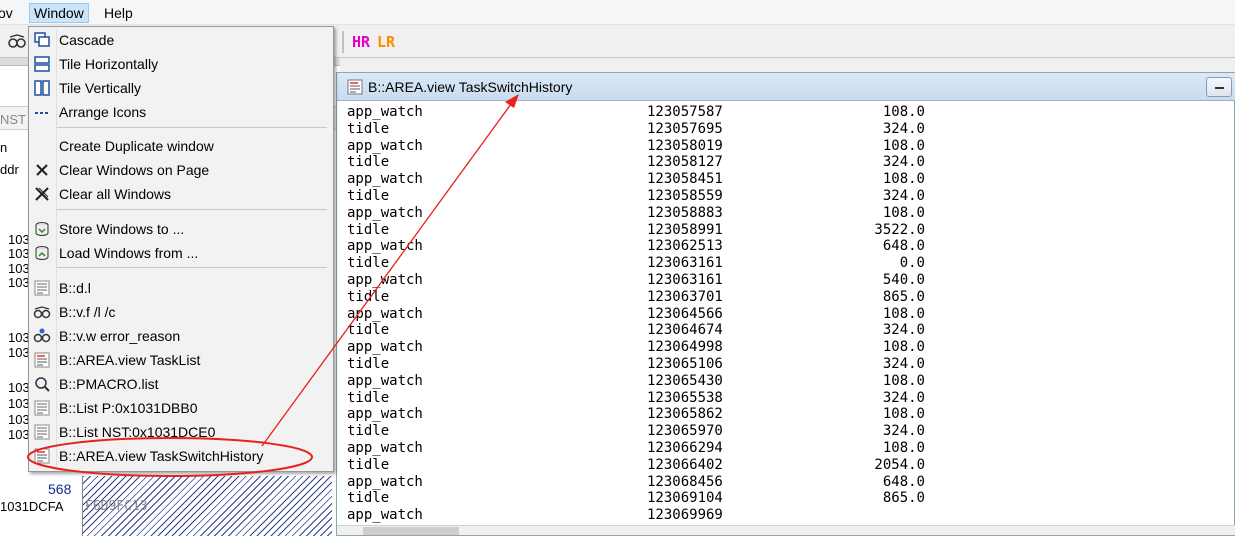 This screenshot has width=1235, height=536. What do you see at coordinates (8, 13) in the screenshot?
I see `menu-view: ov` at bounding box center [8, 13].